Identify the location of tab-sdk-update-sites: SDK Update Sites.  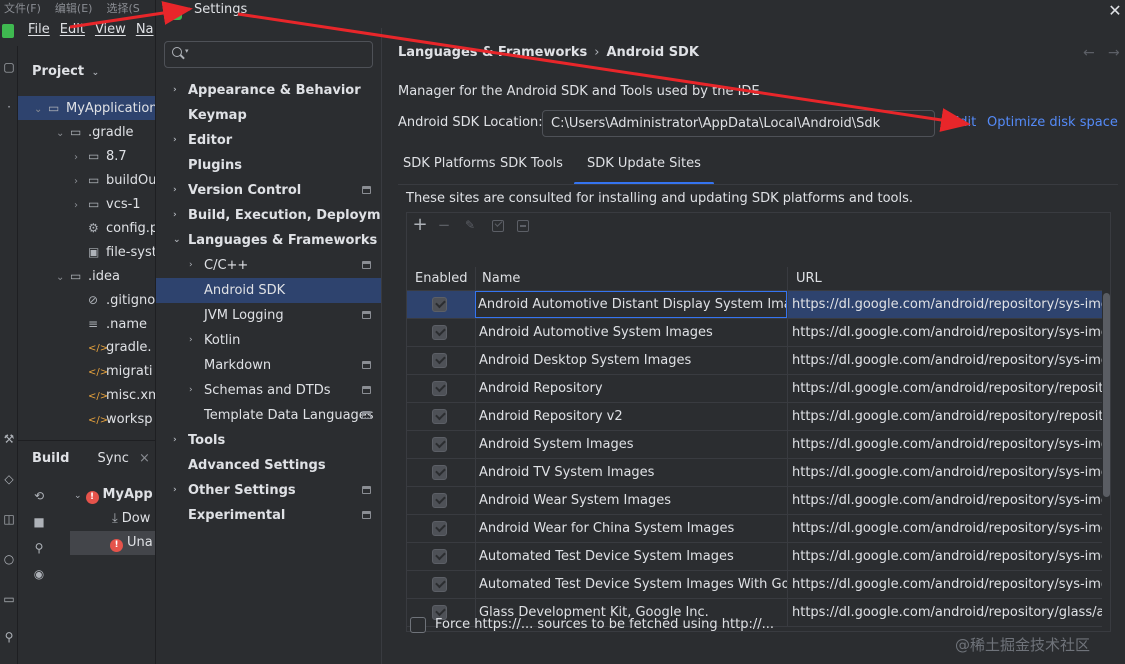
(644, 164).